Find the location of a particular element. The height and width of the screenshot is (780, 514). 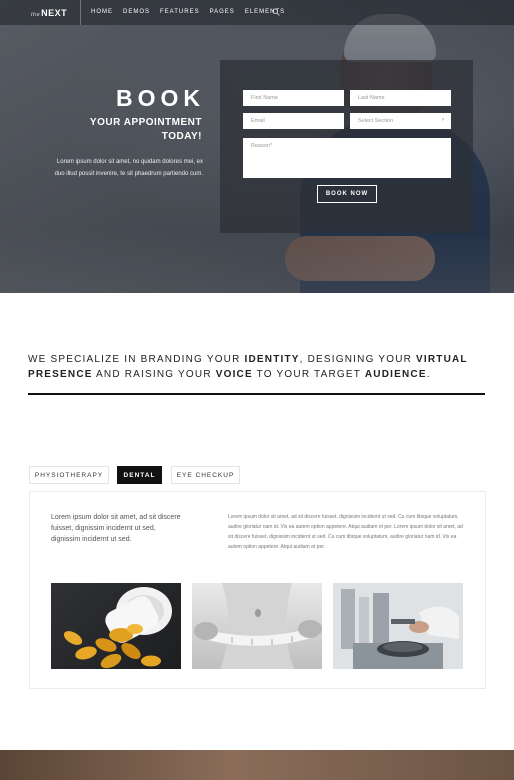

statement-part4: TO YOUR TARGET is located at coordinates (308, 374).